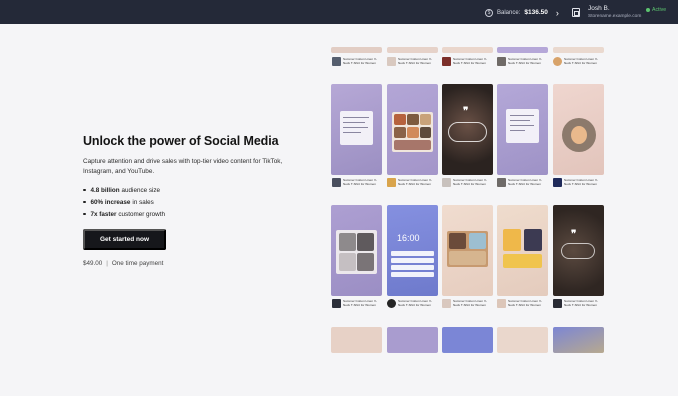 This screenshot has width=678, height=396. Describe the element at coordinates (614, 12) in the screenshot. I see `user-account: Josh B. Storename.example.com` at that location.